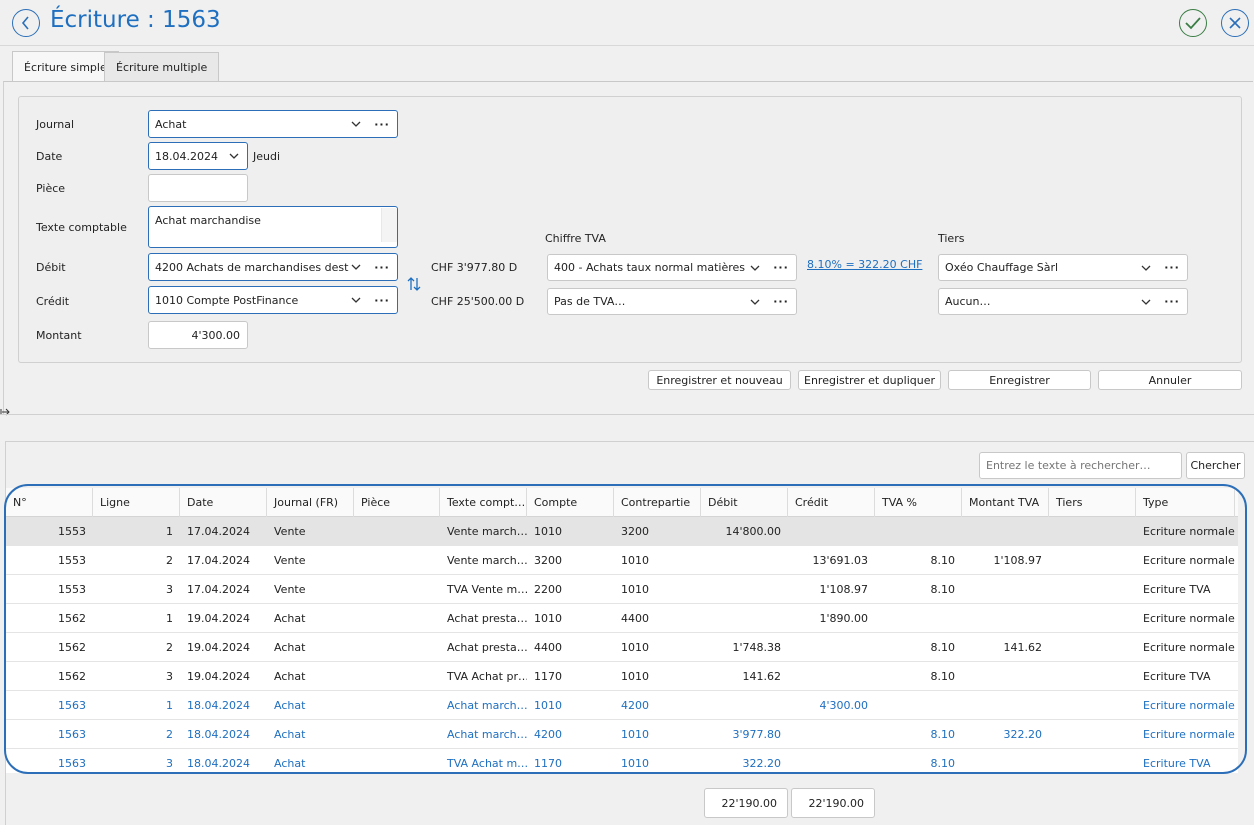 The width and height of the screenshot is (1254, 825). I want to click on check-icon, so click(1193, 23).